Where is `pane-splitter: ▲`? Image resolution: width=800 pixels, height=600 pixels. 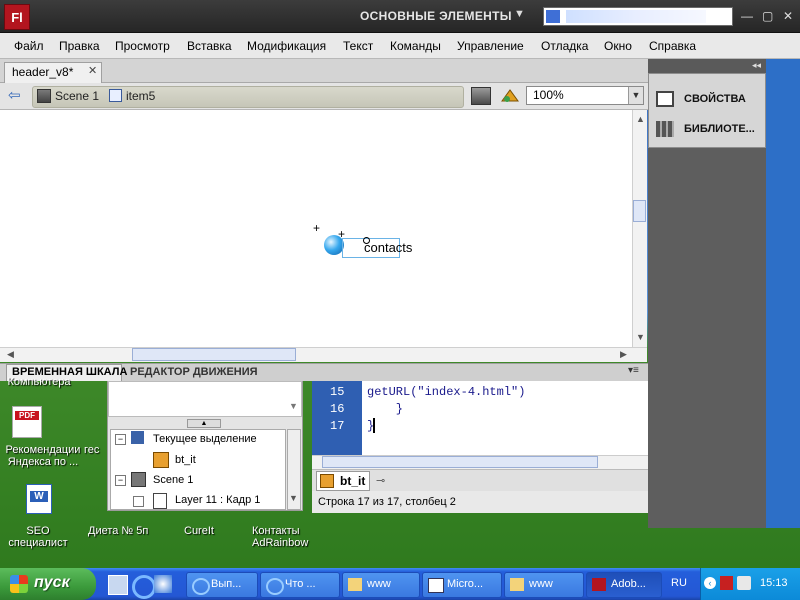
pane-splitter: ▲ is located at coordinates (204, 423).